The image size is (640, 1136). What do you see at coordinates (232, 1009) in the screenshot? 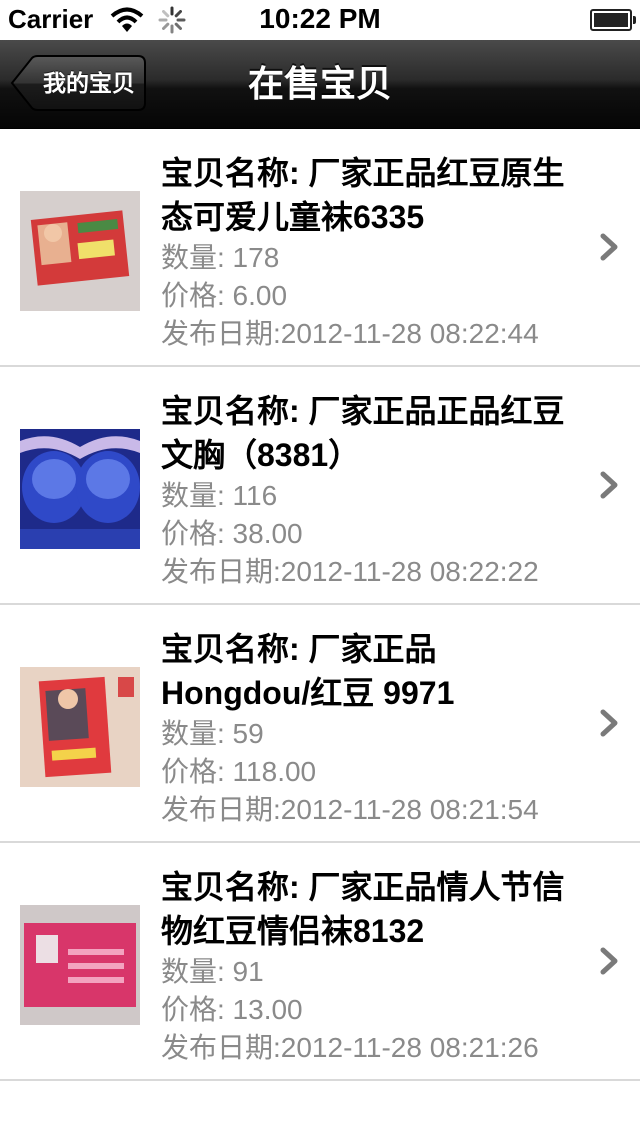
I see `product-price: 价格: 13.00` at bounding box center [232, 1009].